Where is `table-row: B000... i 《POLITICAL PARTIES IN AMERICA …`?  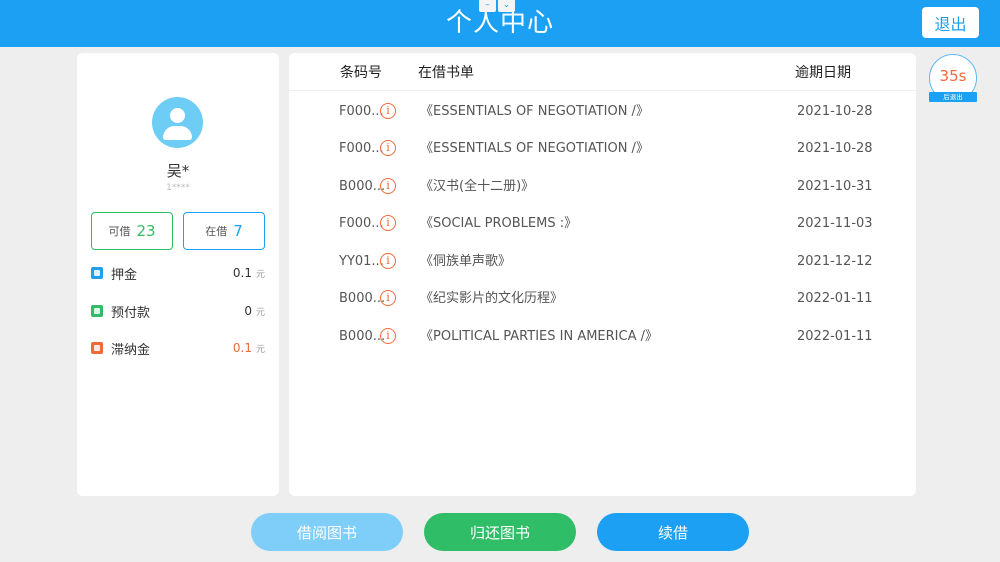
table-row: B000... i 《POLITICAL PARTIES IN AMERICA … is located at coordinates (602, 336).